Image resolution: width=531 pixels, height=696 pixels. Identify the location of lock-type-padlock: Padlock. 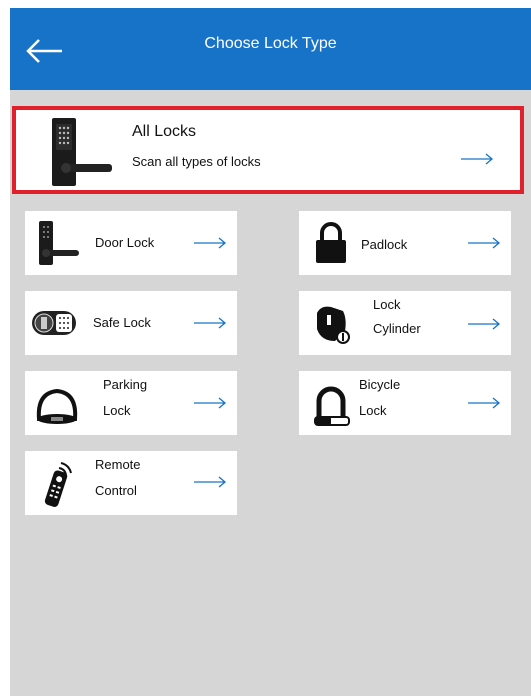
(405, 243).